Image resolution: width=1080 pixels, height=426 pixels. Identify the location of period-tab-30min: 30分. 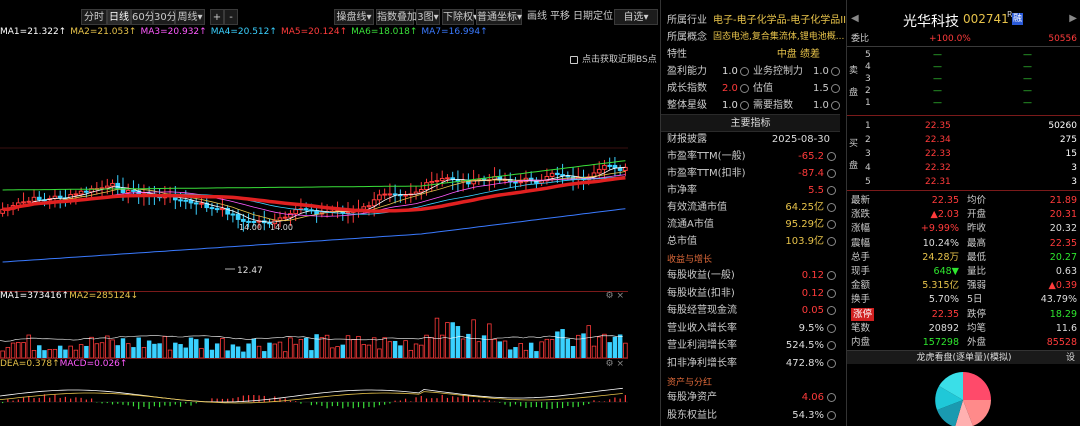
(165, 17).